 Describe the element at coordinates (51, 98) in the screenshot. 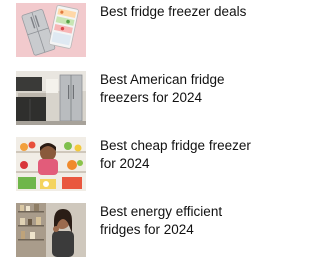

I see `american-fridge-kitchen-thumbnail` at that location.